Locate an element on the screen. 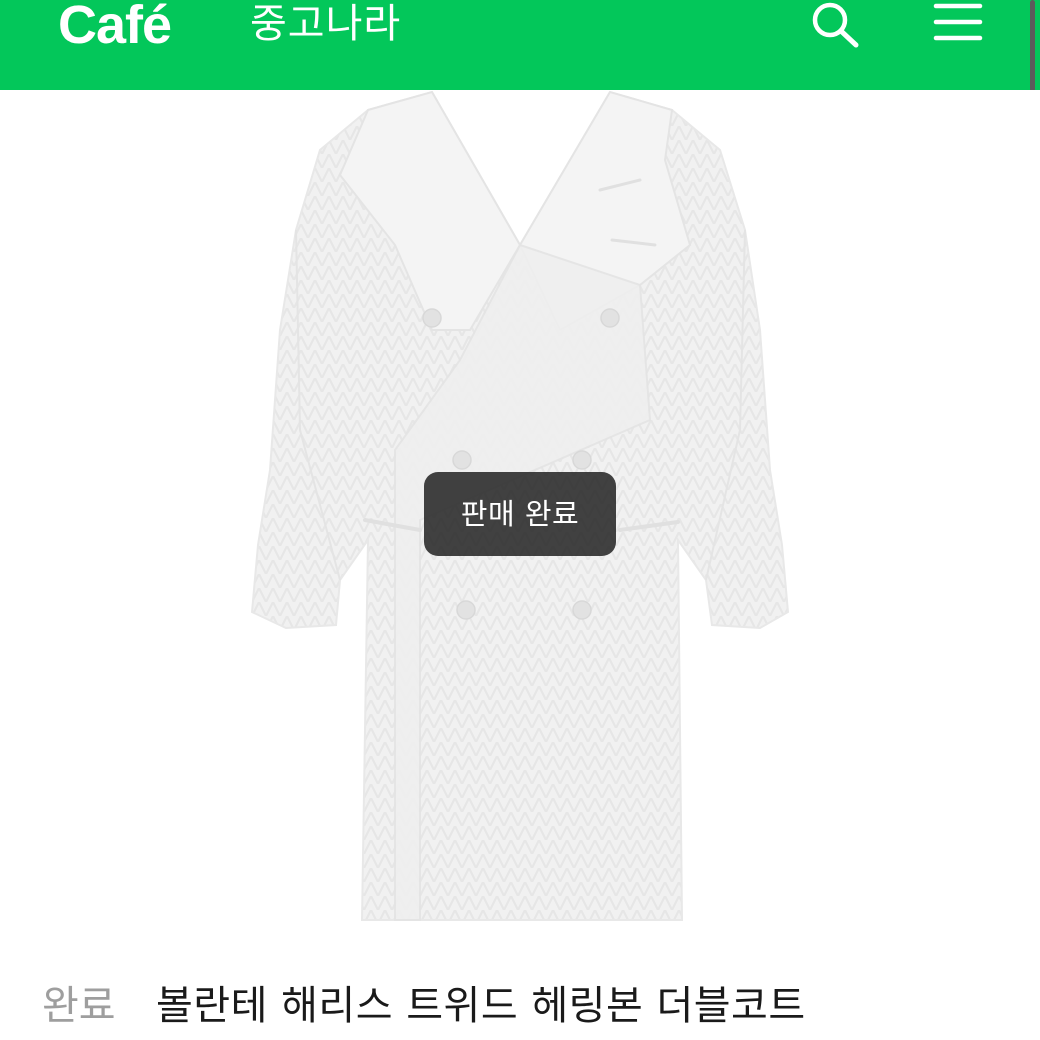 The image size is (1040, 1040). product-title: 볼란테 해리스 트위드 헤링본 더블코트 is located at coordinates (481, 1006).